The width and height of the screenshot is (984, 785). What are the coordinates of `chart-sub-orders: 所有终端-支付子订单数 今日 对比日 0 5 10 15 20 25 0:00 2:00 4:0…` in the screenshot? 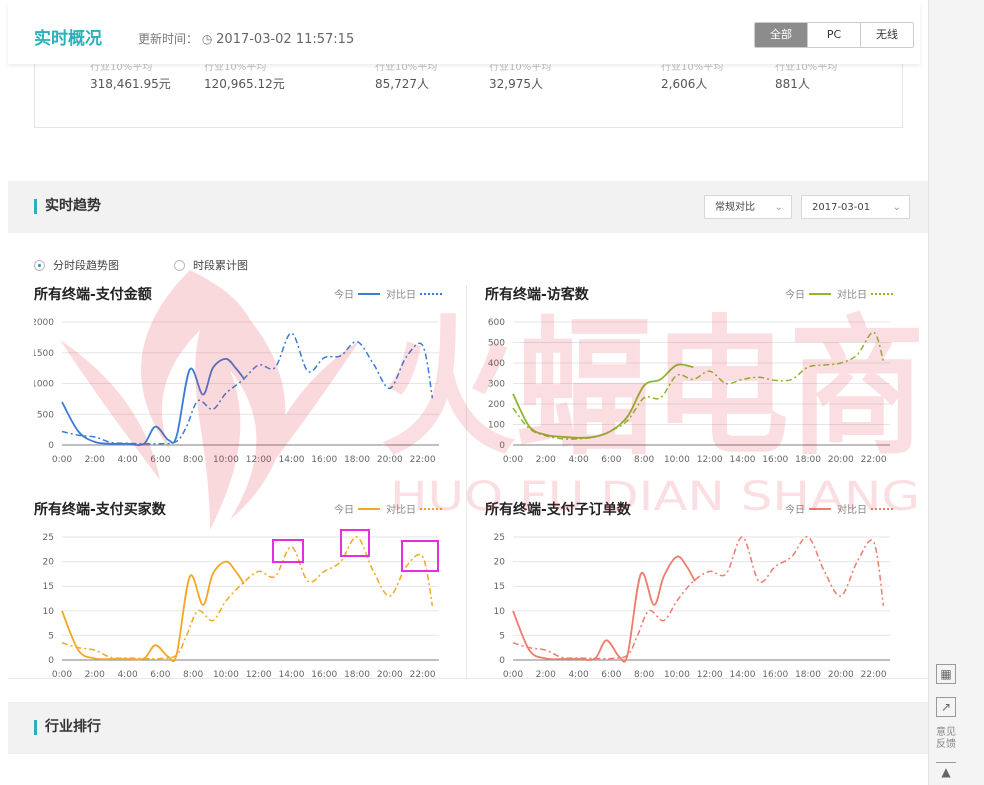 It's located at (696, 594).